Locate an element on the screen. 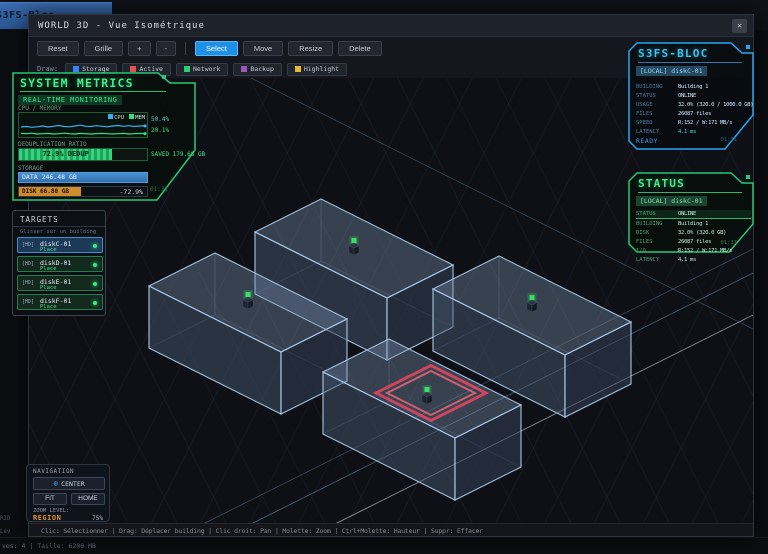 The width and height of the screenshot is (768, 554). mode-delete-button: Delete is located at coordinates (360, 48).